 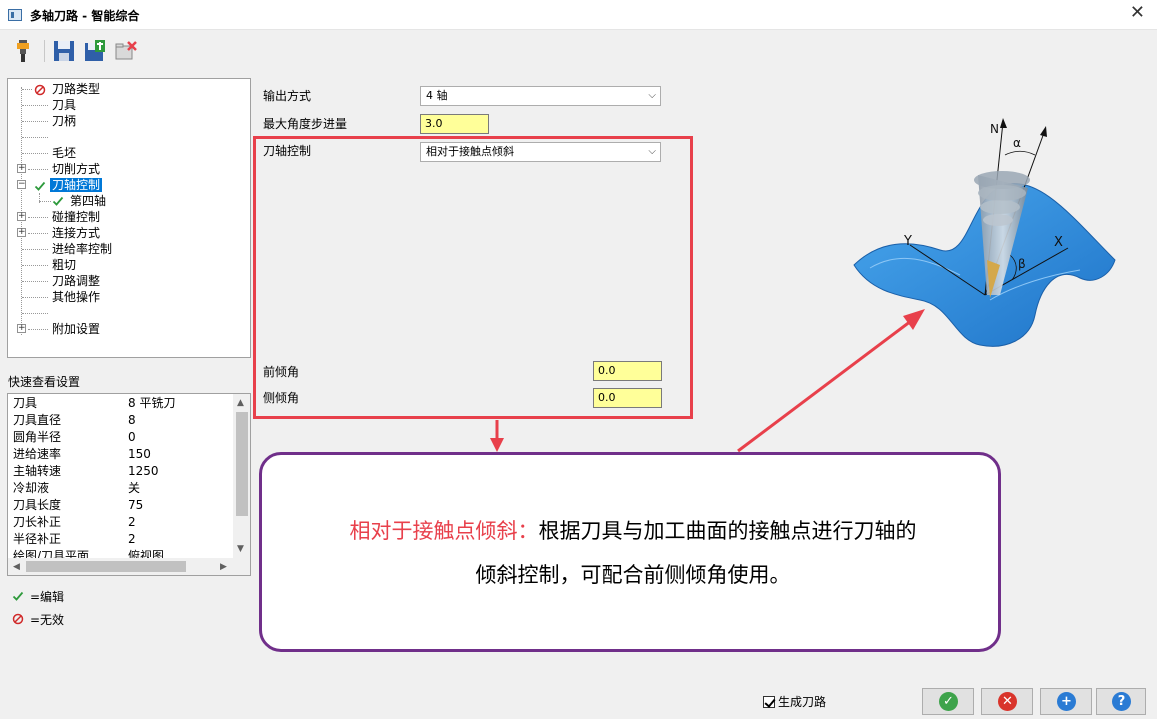 I want to click on cancel-button: ✕, so click(x=1007, y=701).